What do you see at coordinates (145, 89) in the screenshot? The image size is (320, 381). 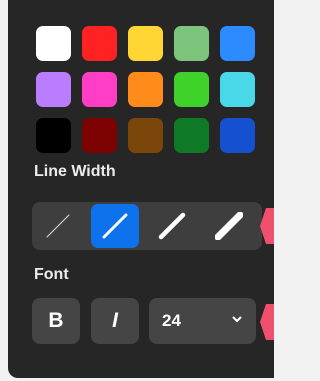 I see `swatch-orange` at bounding box center [145, 89].